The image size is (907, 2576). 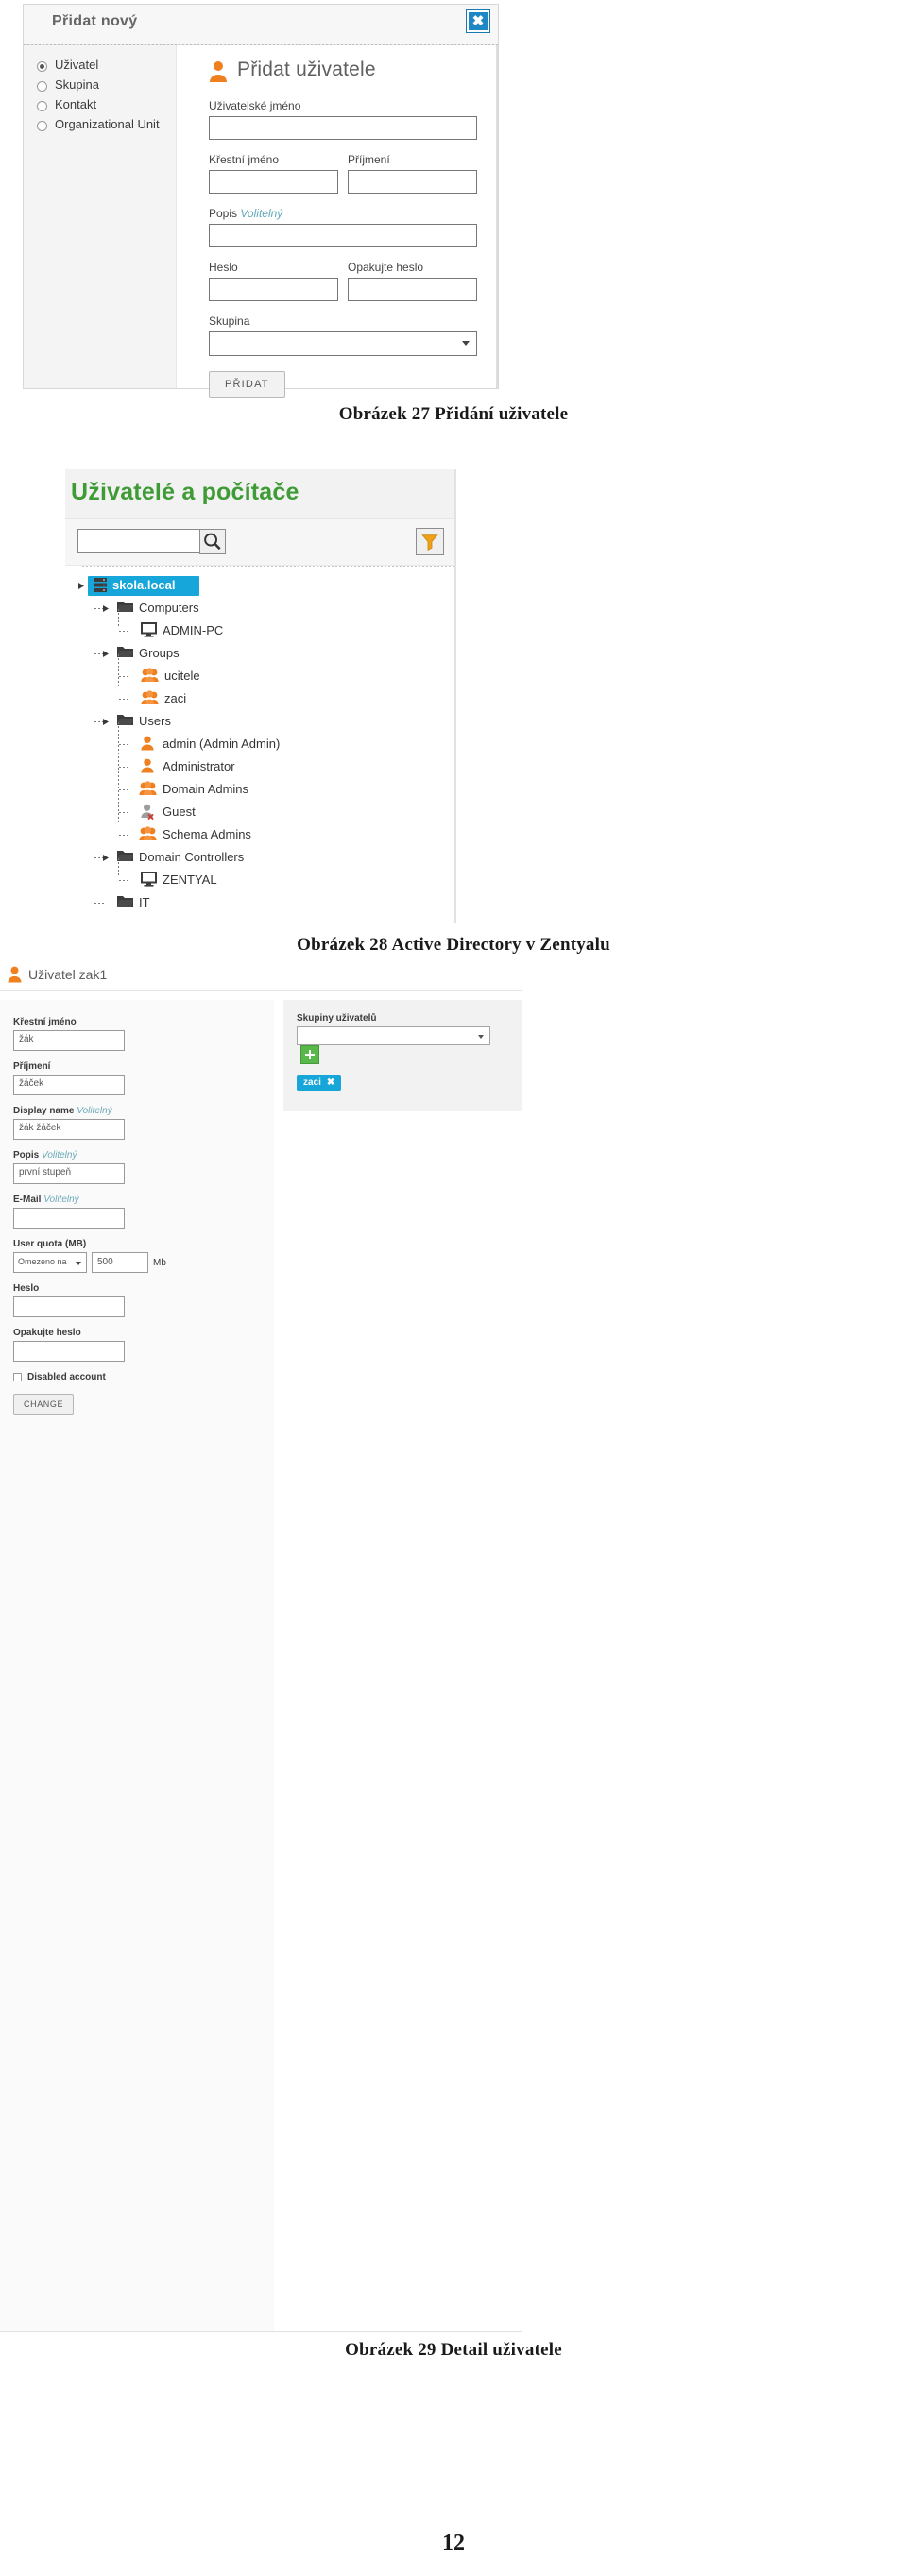 What do you see at coordinates (261, 699) in the screenshot?
I see `tree-item-zaci: zaci` at bounding box center [261, 699].